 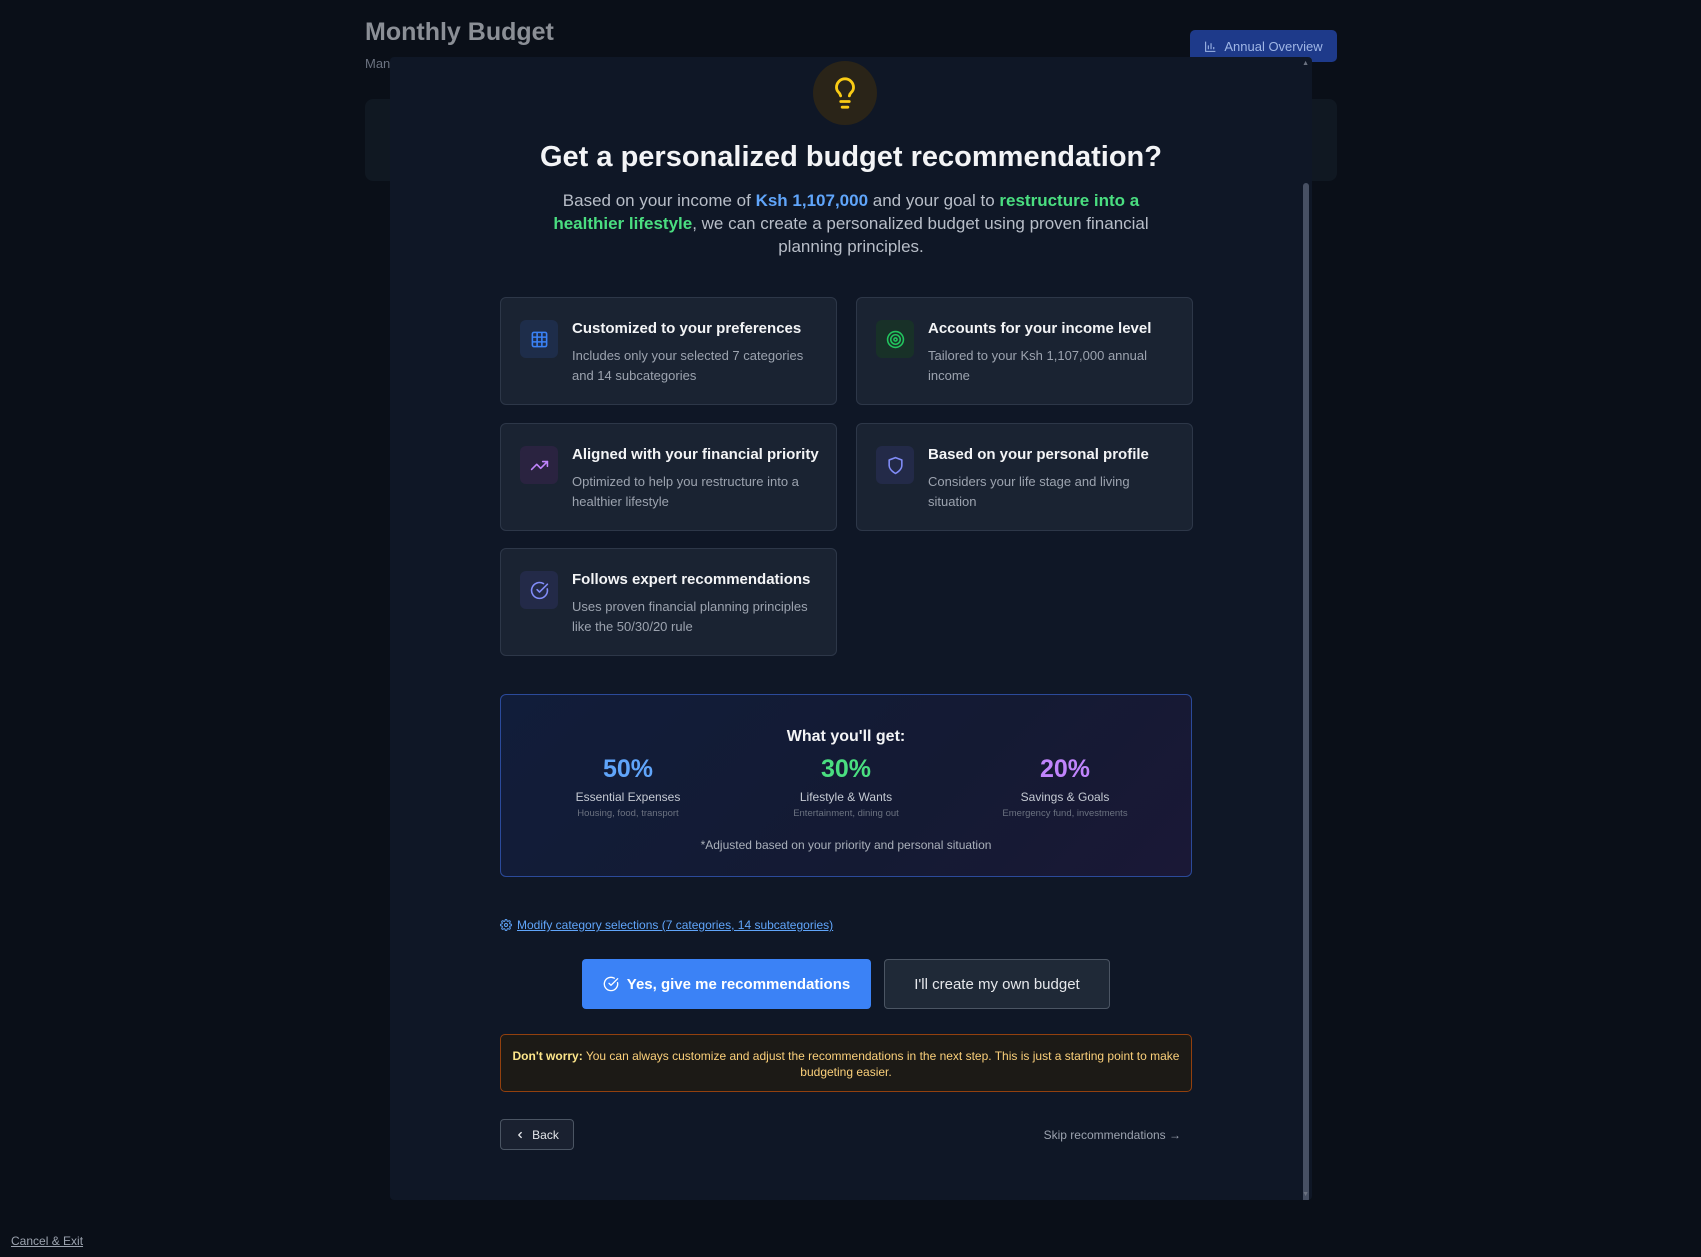 What do you see at coordinates (506, 925) in the screenshot?
I see `gear-icon` at bounding box center [506, 925].